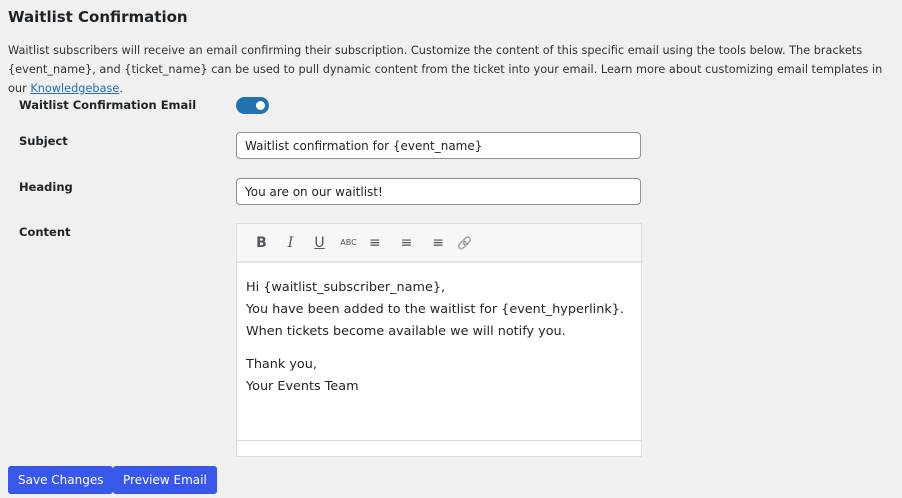 This screenshot has height=498, width=902. I want to click on editor-toolbar: B I U ABC ≡ ≡ ≡ 🔗, so click(439, 243).